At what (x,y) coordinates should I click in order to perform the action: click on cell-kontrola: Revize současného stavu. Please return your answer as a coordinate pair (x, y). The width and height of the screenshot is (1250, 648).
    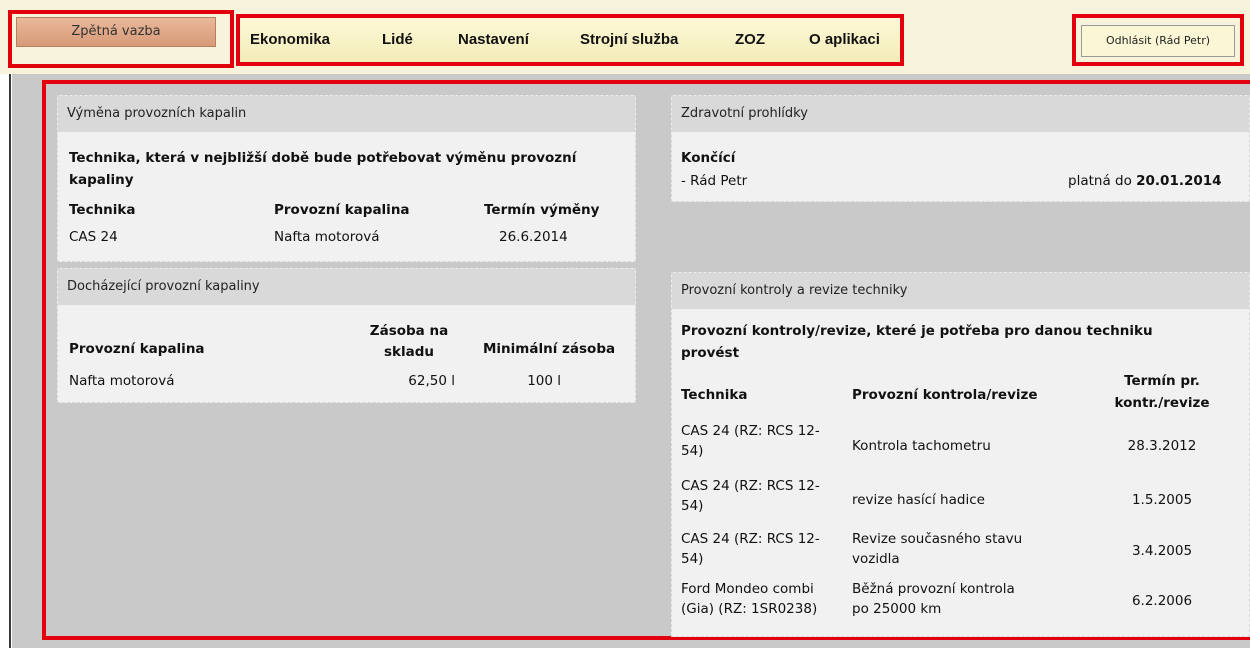
    Looking at the image, I should click on (937, 539).